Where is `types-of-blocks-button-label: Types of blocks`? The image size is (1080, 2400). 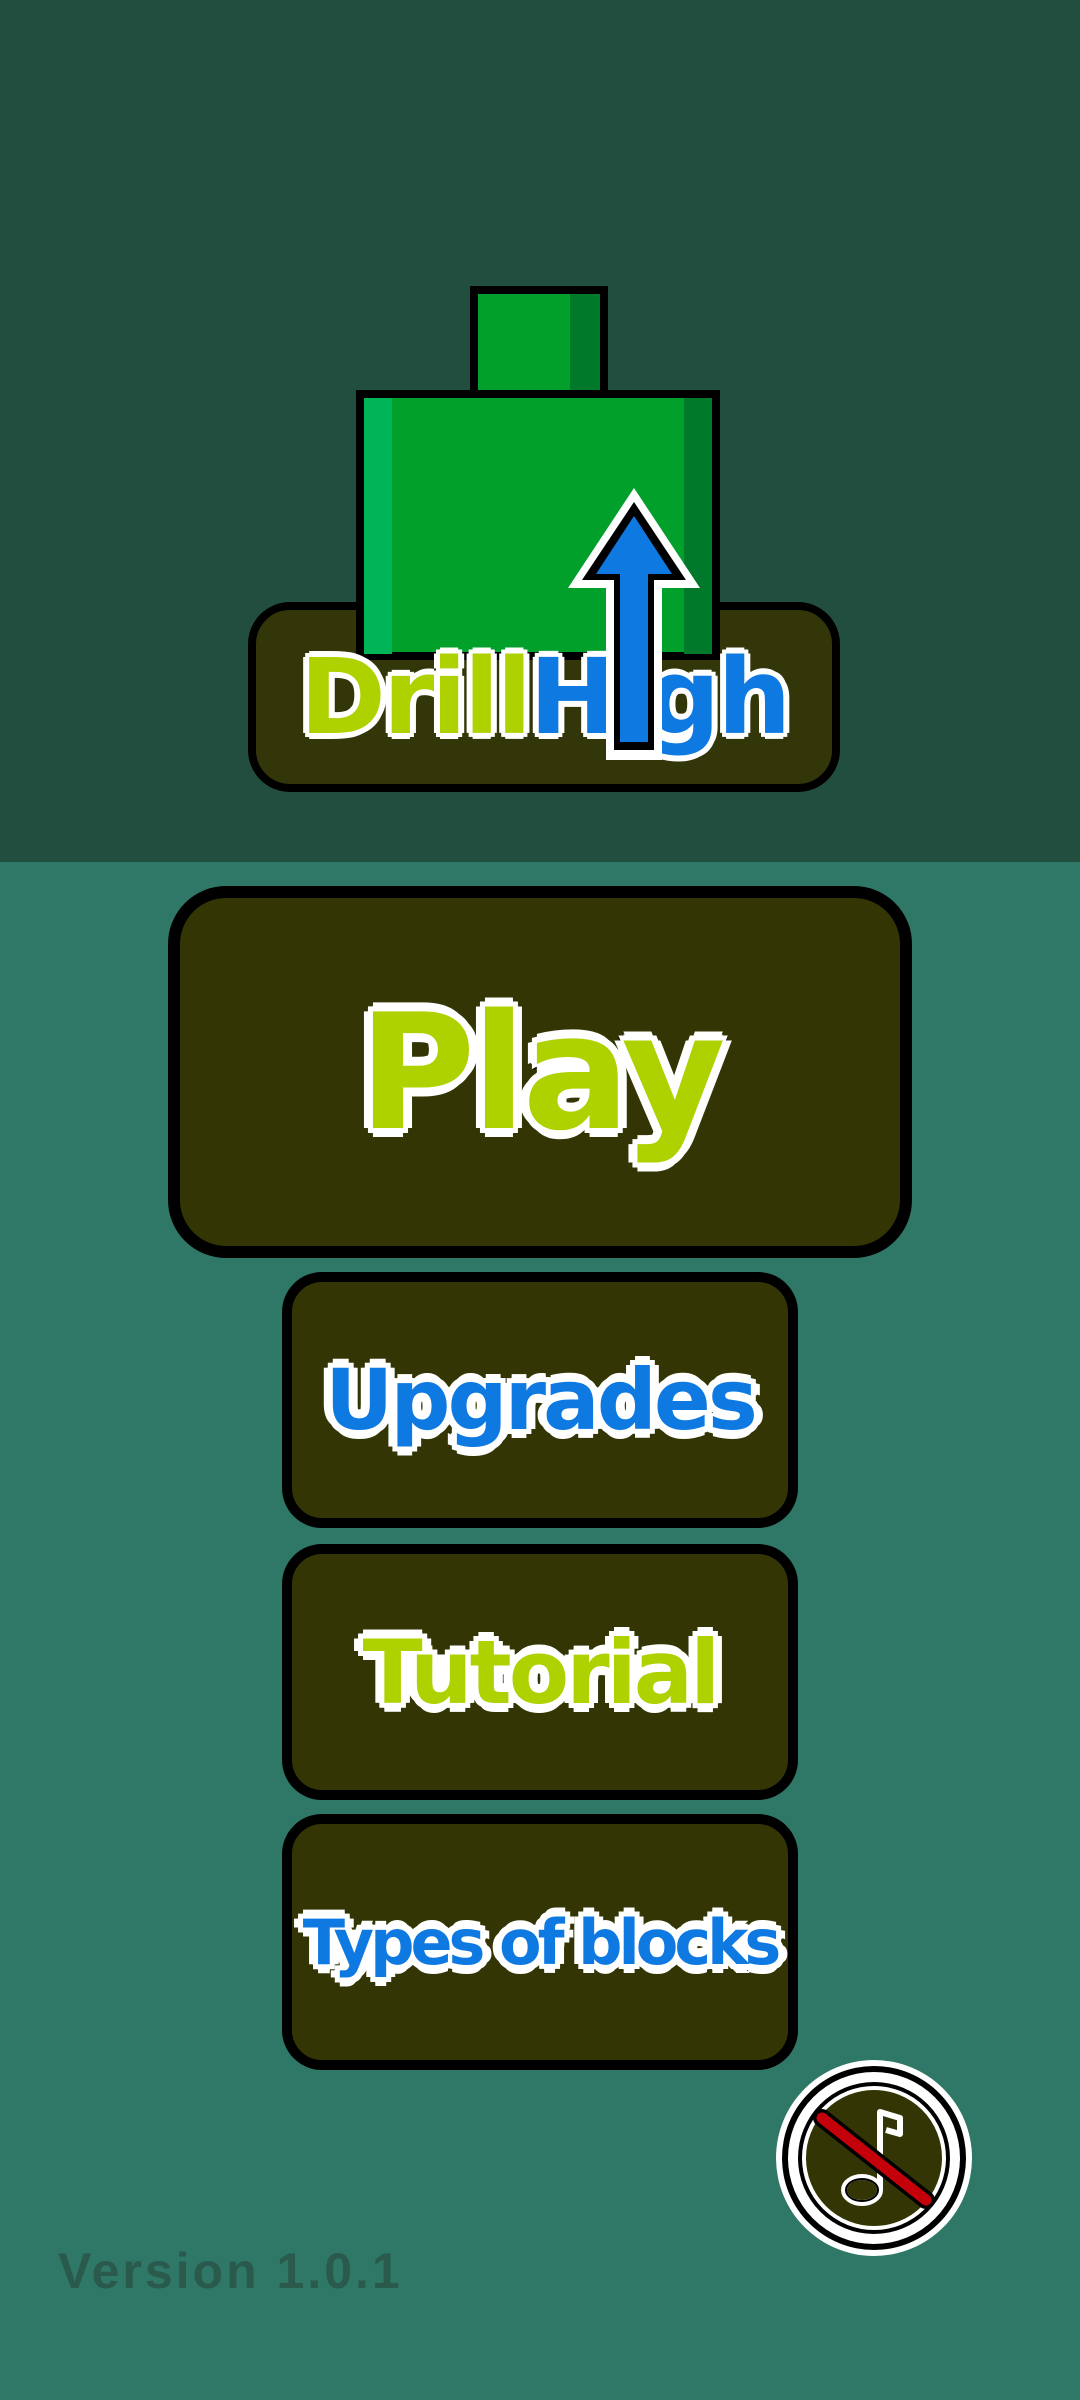
types-of-blocks-button-label: Types of blocks is located at coordinates (542, 1942).